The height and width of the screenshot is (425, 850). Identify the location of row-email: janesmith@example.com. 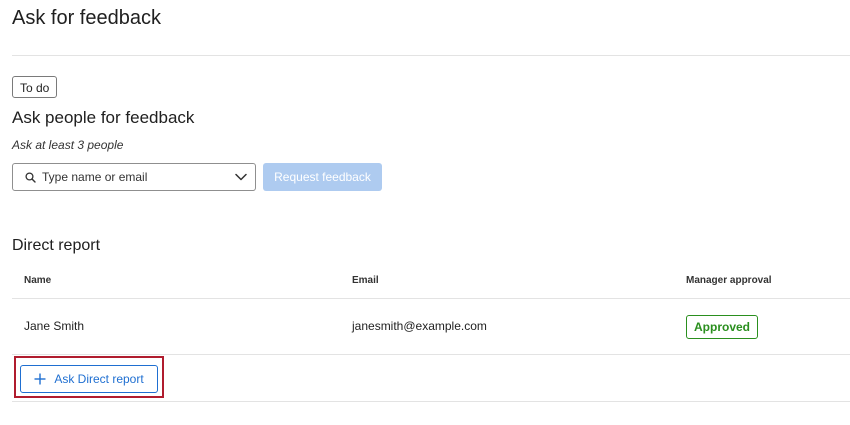
(419, 326).